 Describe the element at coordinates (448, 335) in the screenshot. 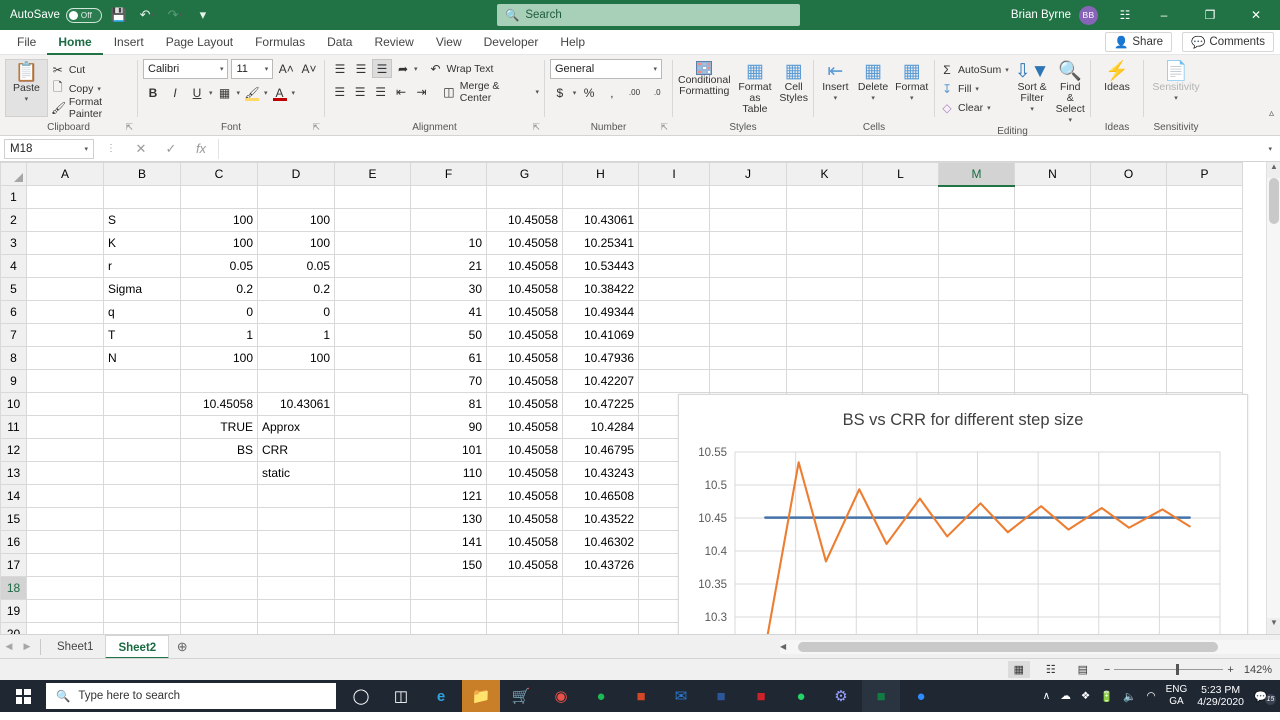

I see `cell-F7: 50` at that location.